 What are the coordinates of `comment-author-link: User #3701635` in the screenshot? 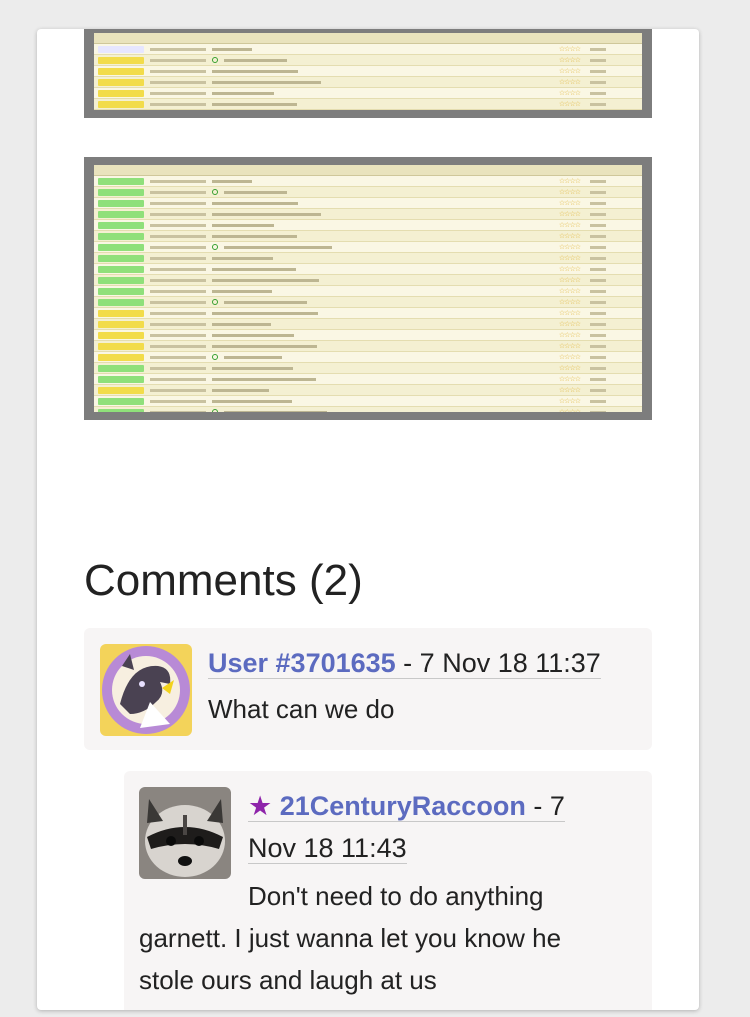 It's located at (302, 663).